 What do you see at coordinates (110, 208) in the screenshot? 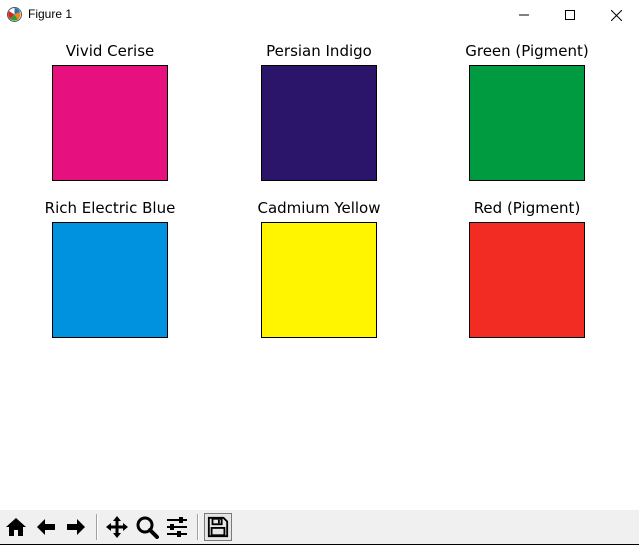
I see `swatch-title: Rich Electric Blue` at bounding box center [110, 208].